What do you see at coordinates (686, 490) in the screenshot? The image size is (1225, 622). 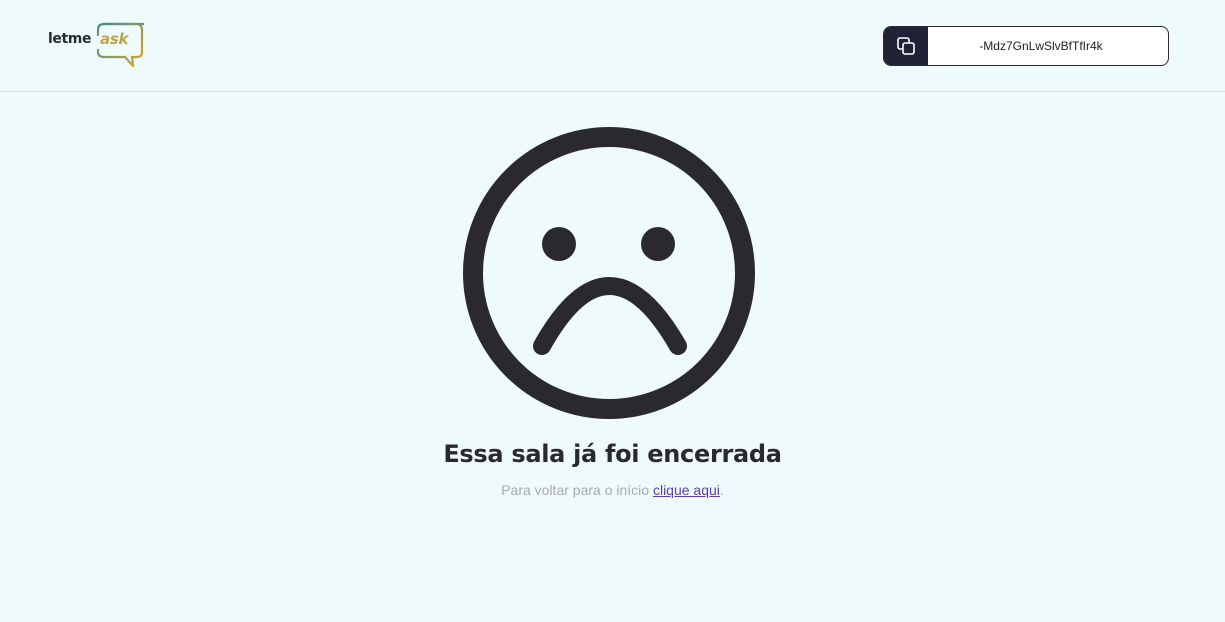 I see `home-link: clique aqui` at bounding box center [686, 490].